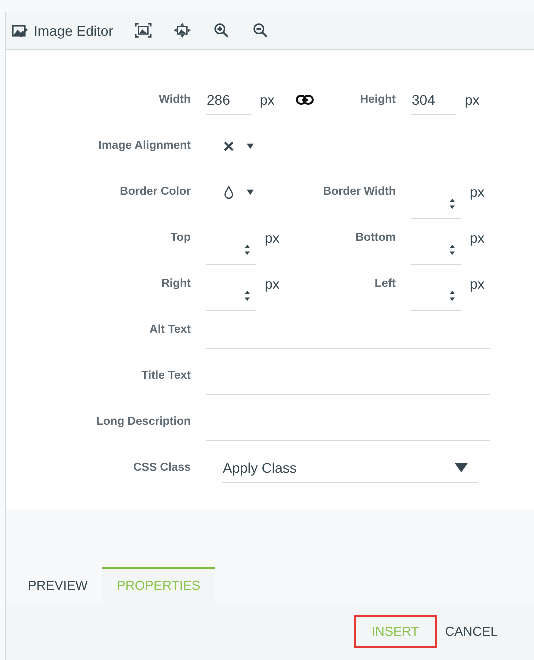 This screenshot has height=660, width=534. I want to click on zoom-in-icon, so click(221, 30).